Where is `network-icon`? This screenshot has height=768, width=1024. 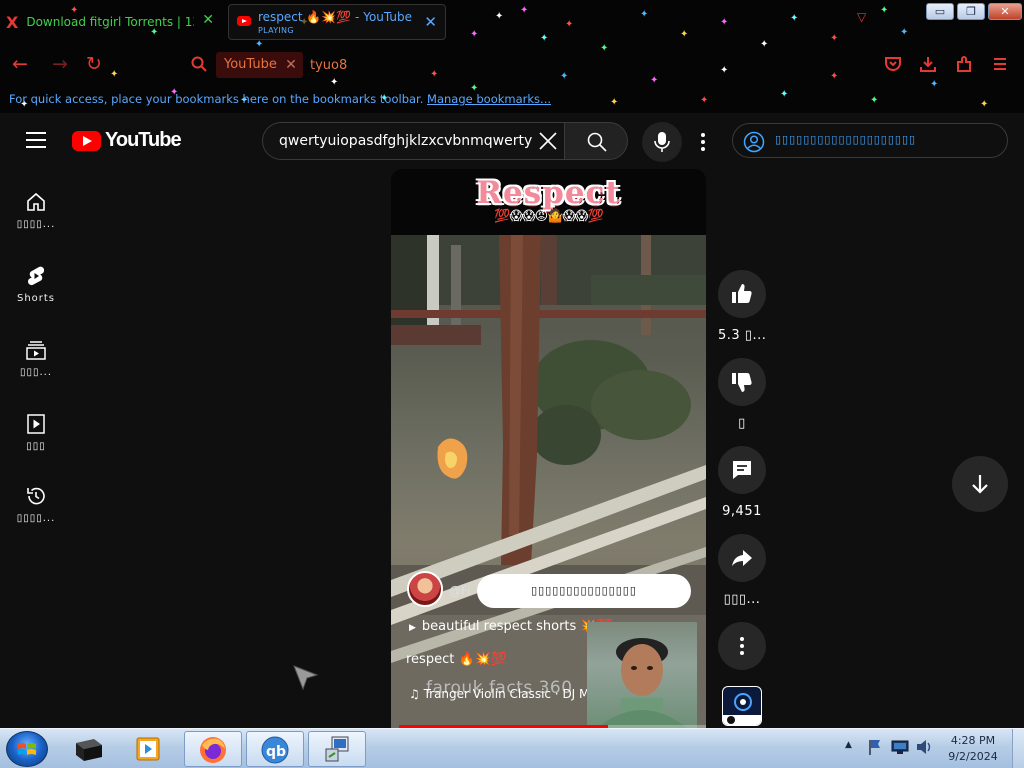 network-icon is located at coordinates (900, 747).